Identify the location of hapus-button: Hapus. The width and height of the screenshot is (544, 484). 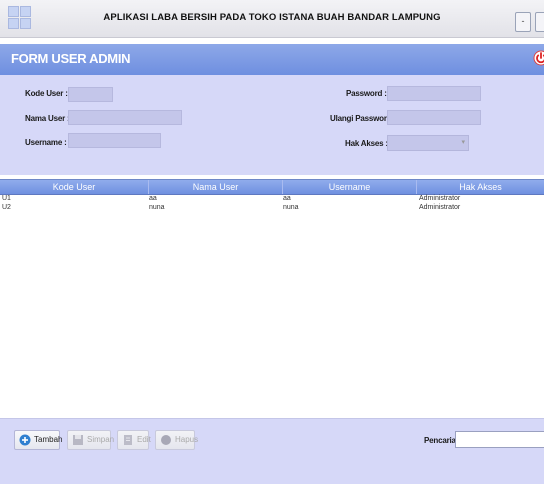
(176, 440).